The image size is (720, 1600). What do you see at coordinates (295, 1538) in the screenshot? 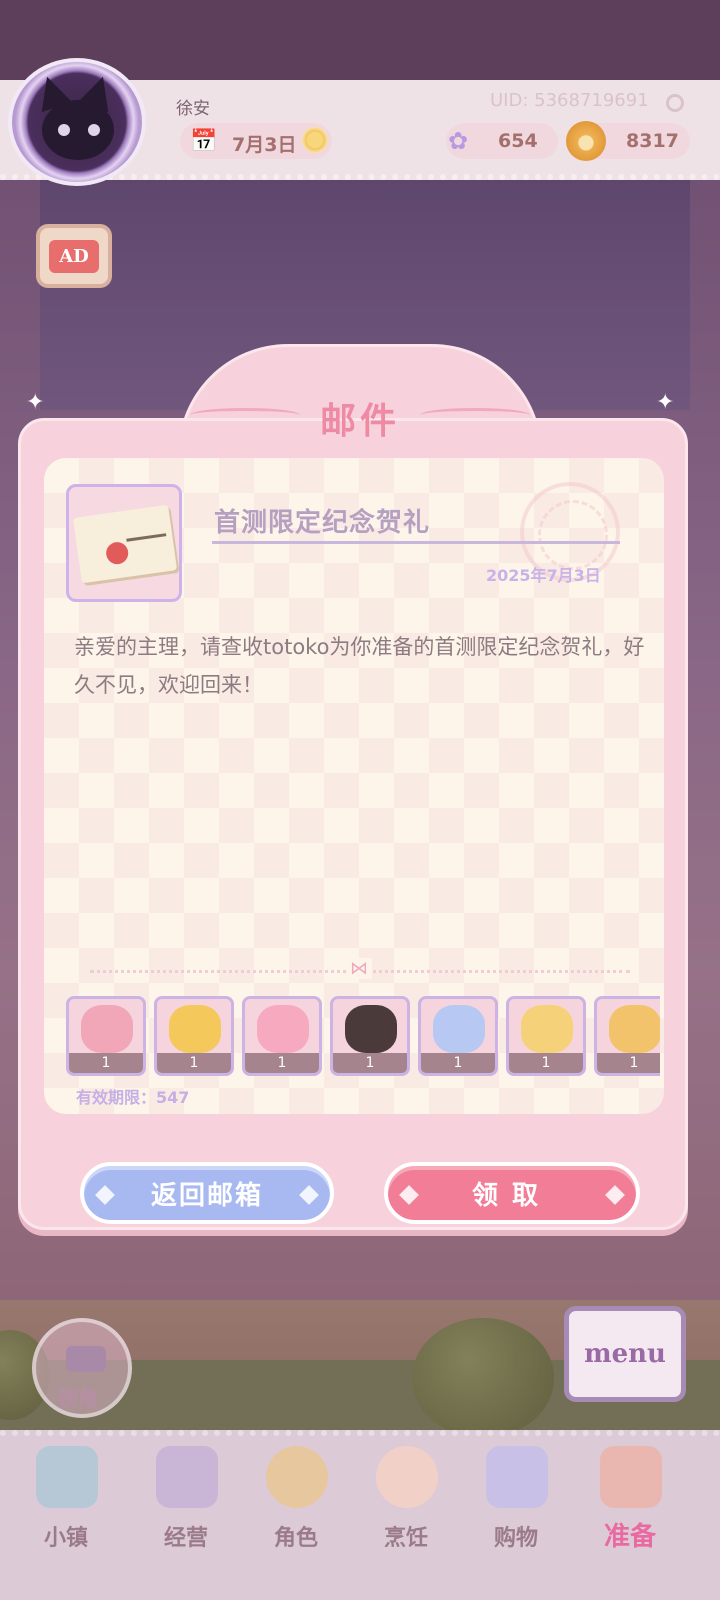
I see `nav-label: 角色` at bounding box center [295, 1538].